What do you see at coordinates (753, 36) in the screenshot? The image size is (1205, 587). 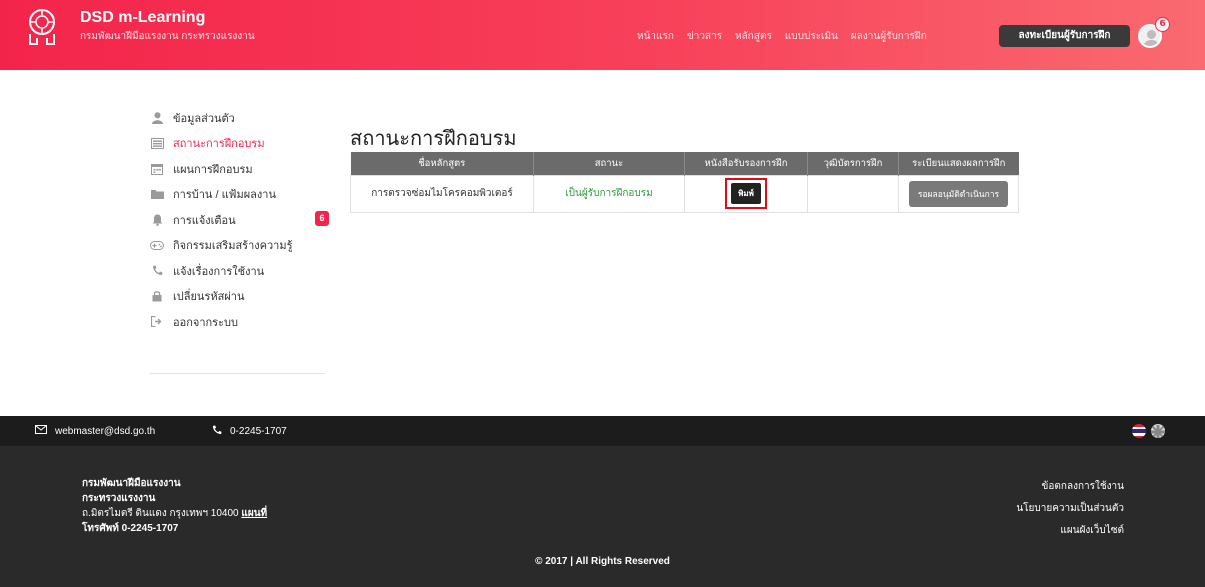 I see `nav-courses: หลักสูตร` at bounding box center [753, 36].